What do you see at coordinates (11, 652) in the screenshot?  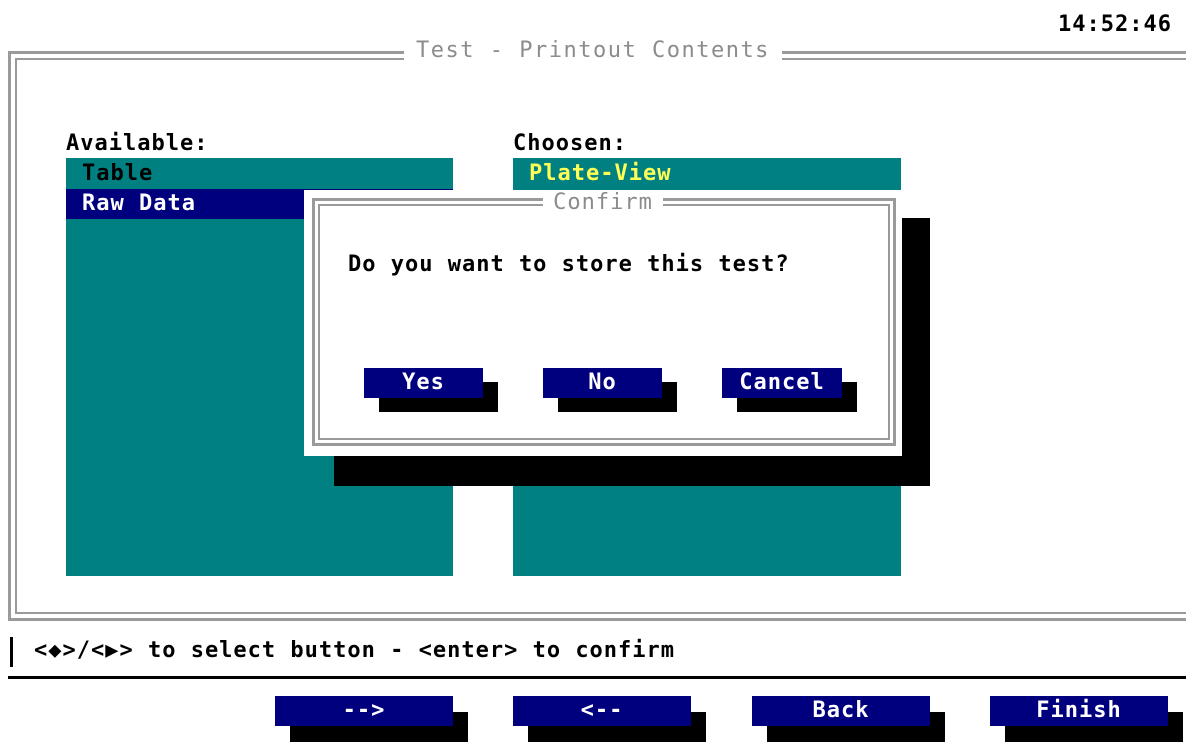 I see `status-cursor` at bounding box center [11, 652].